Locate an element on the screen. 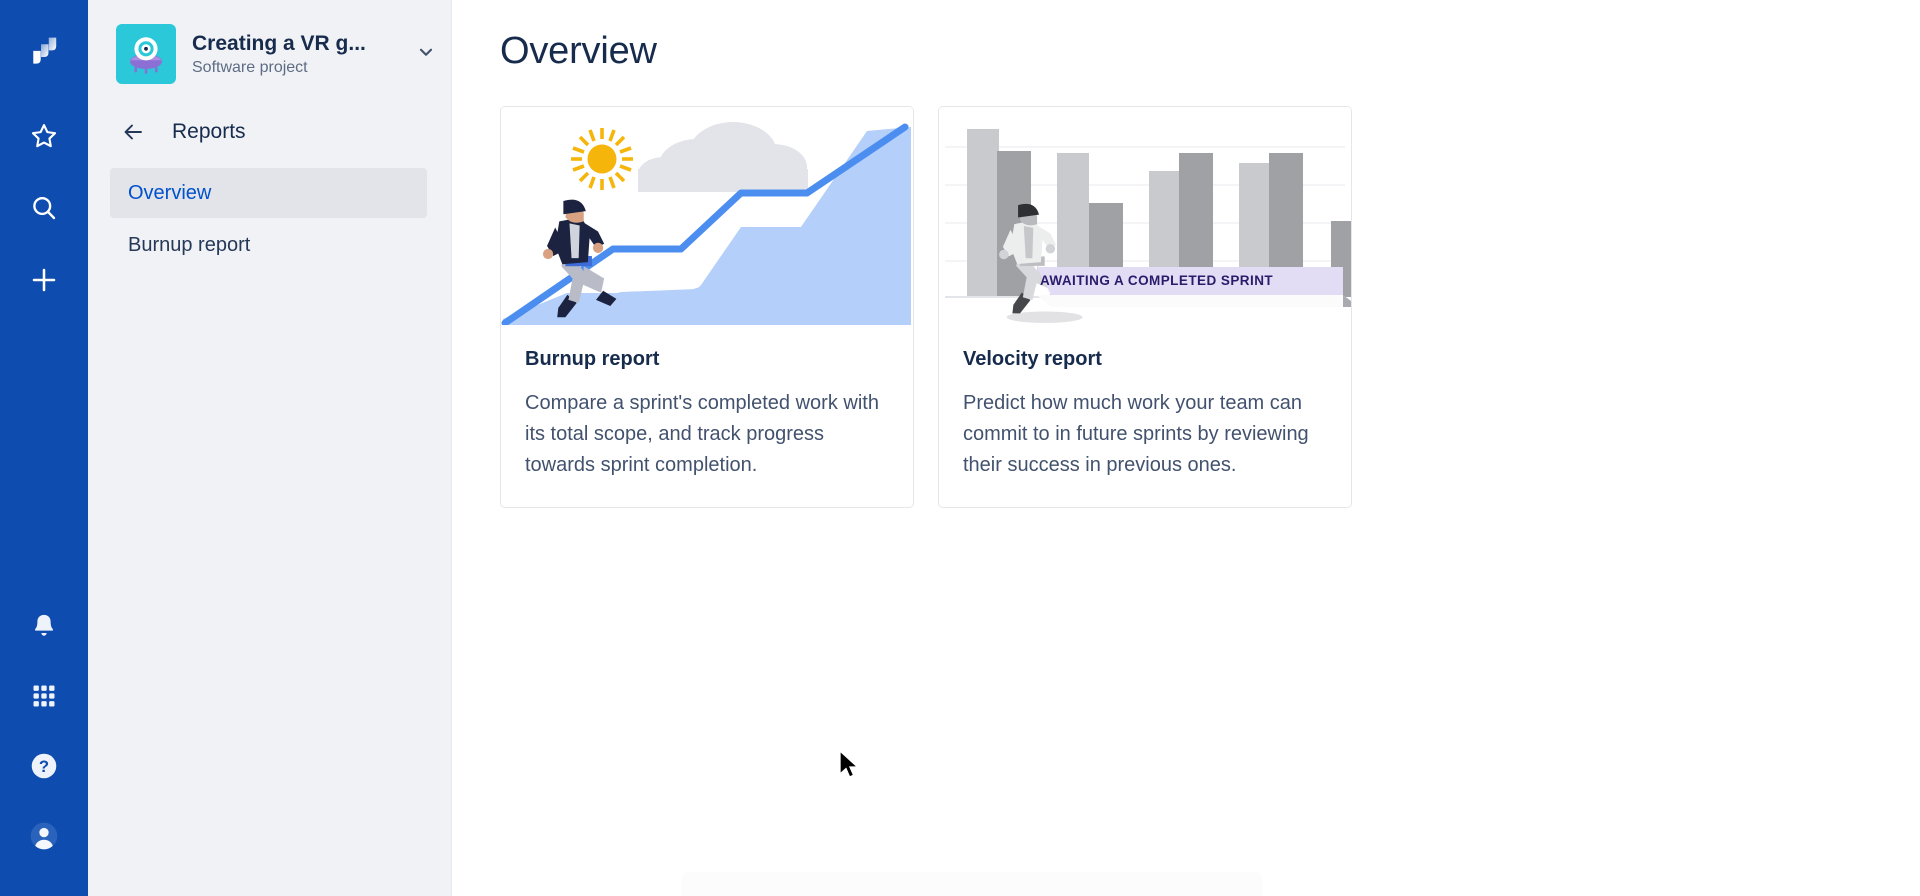 This screenshot has height=896, width=1920. profile-avatar-icon is located at coordinates (44, 836).